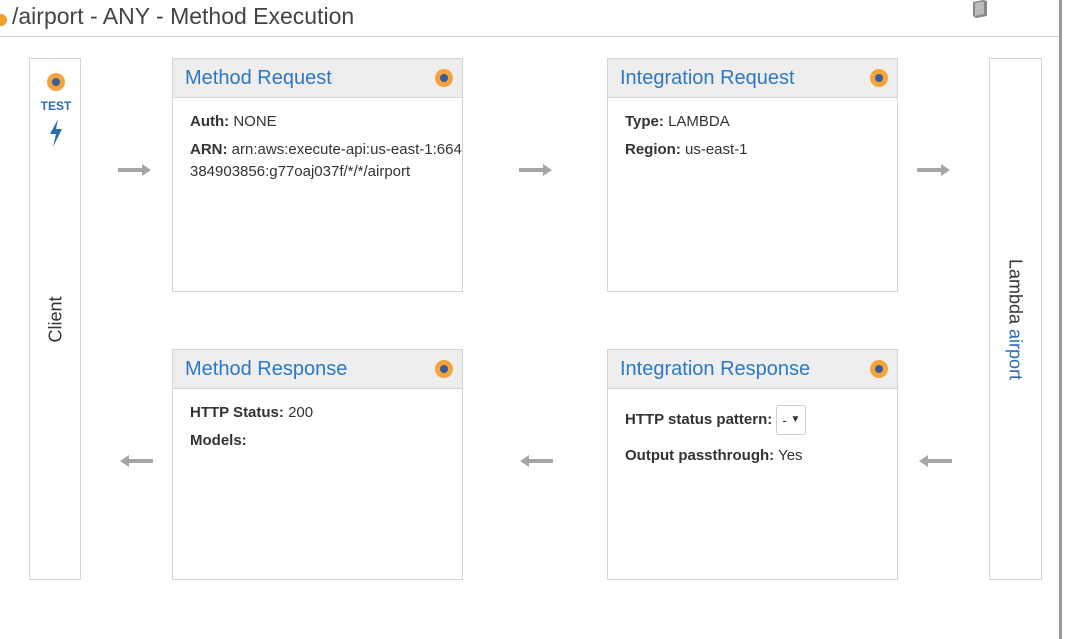  I want to click on panel-header: Method Request, so click(317, 78).